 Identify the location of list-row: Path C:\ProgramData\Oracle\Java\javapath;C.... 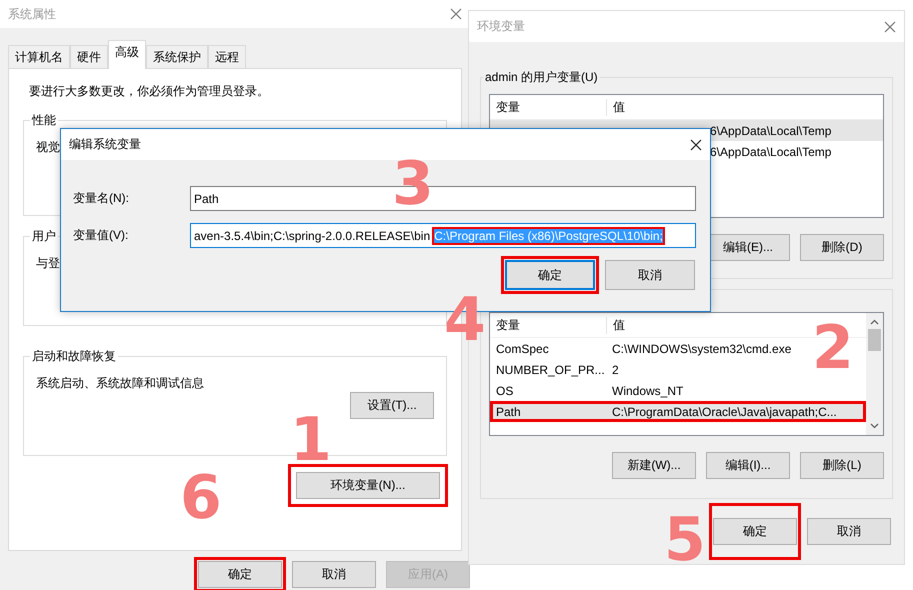
(678, 411).